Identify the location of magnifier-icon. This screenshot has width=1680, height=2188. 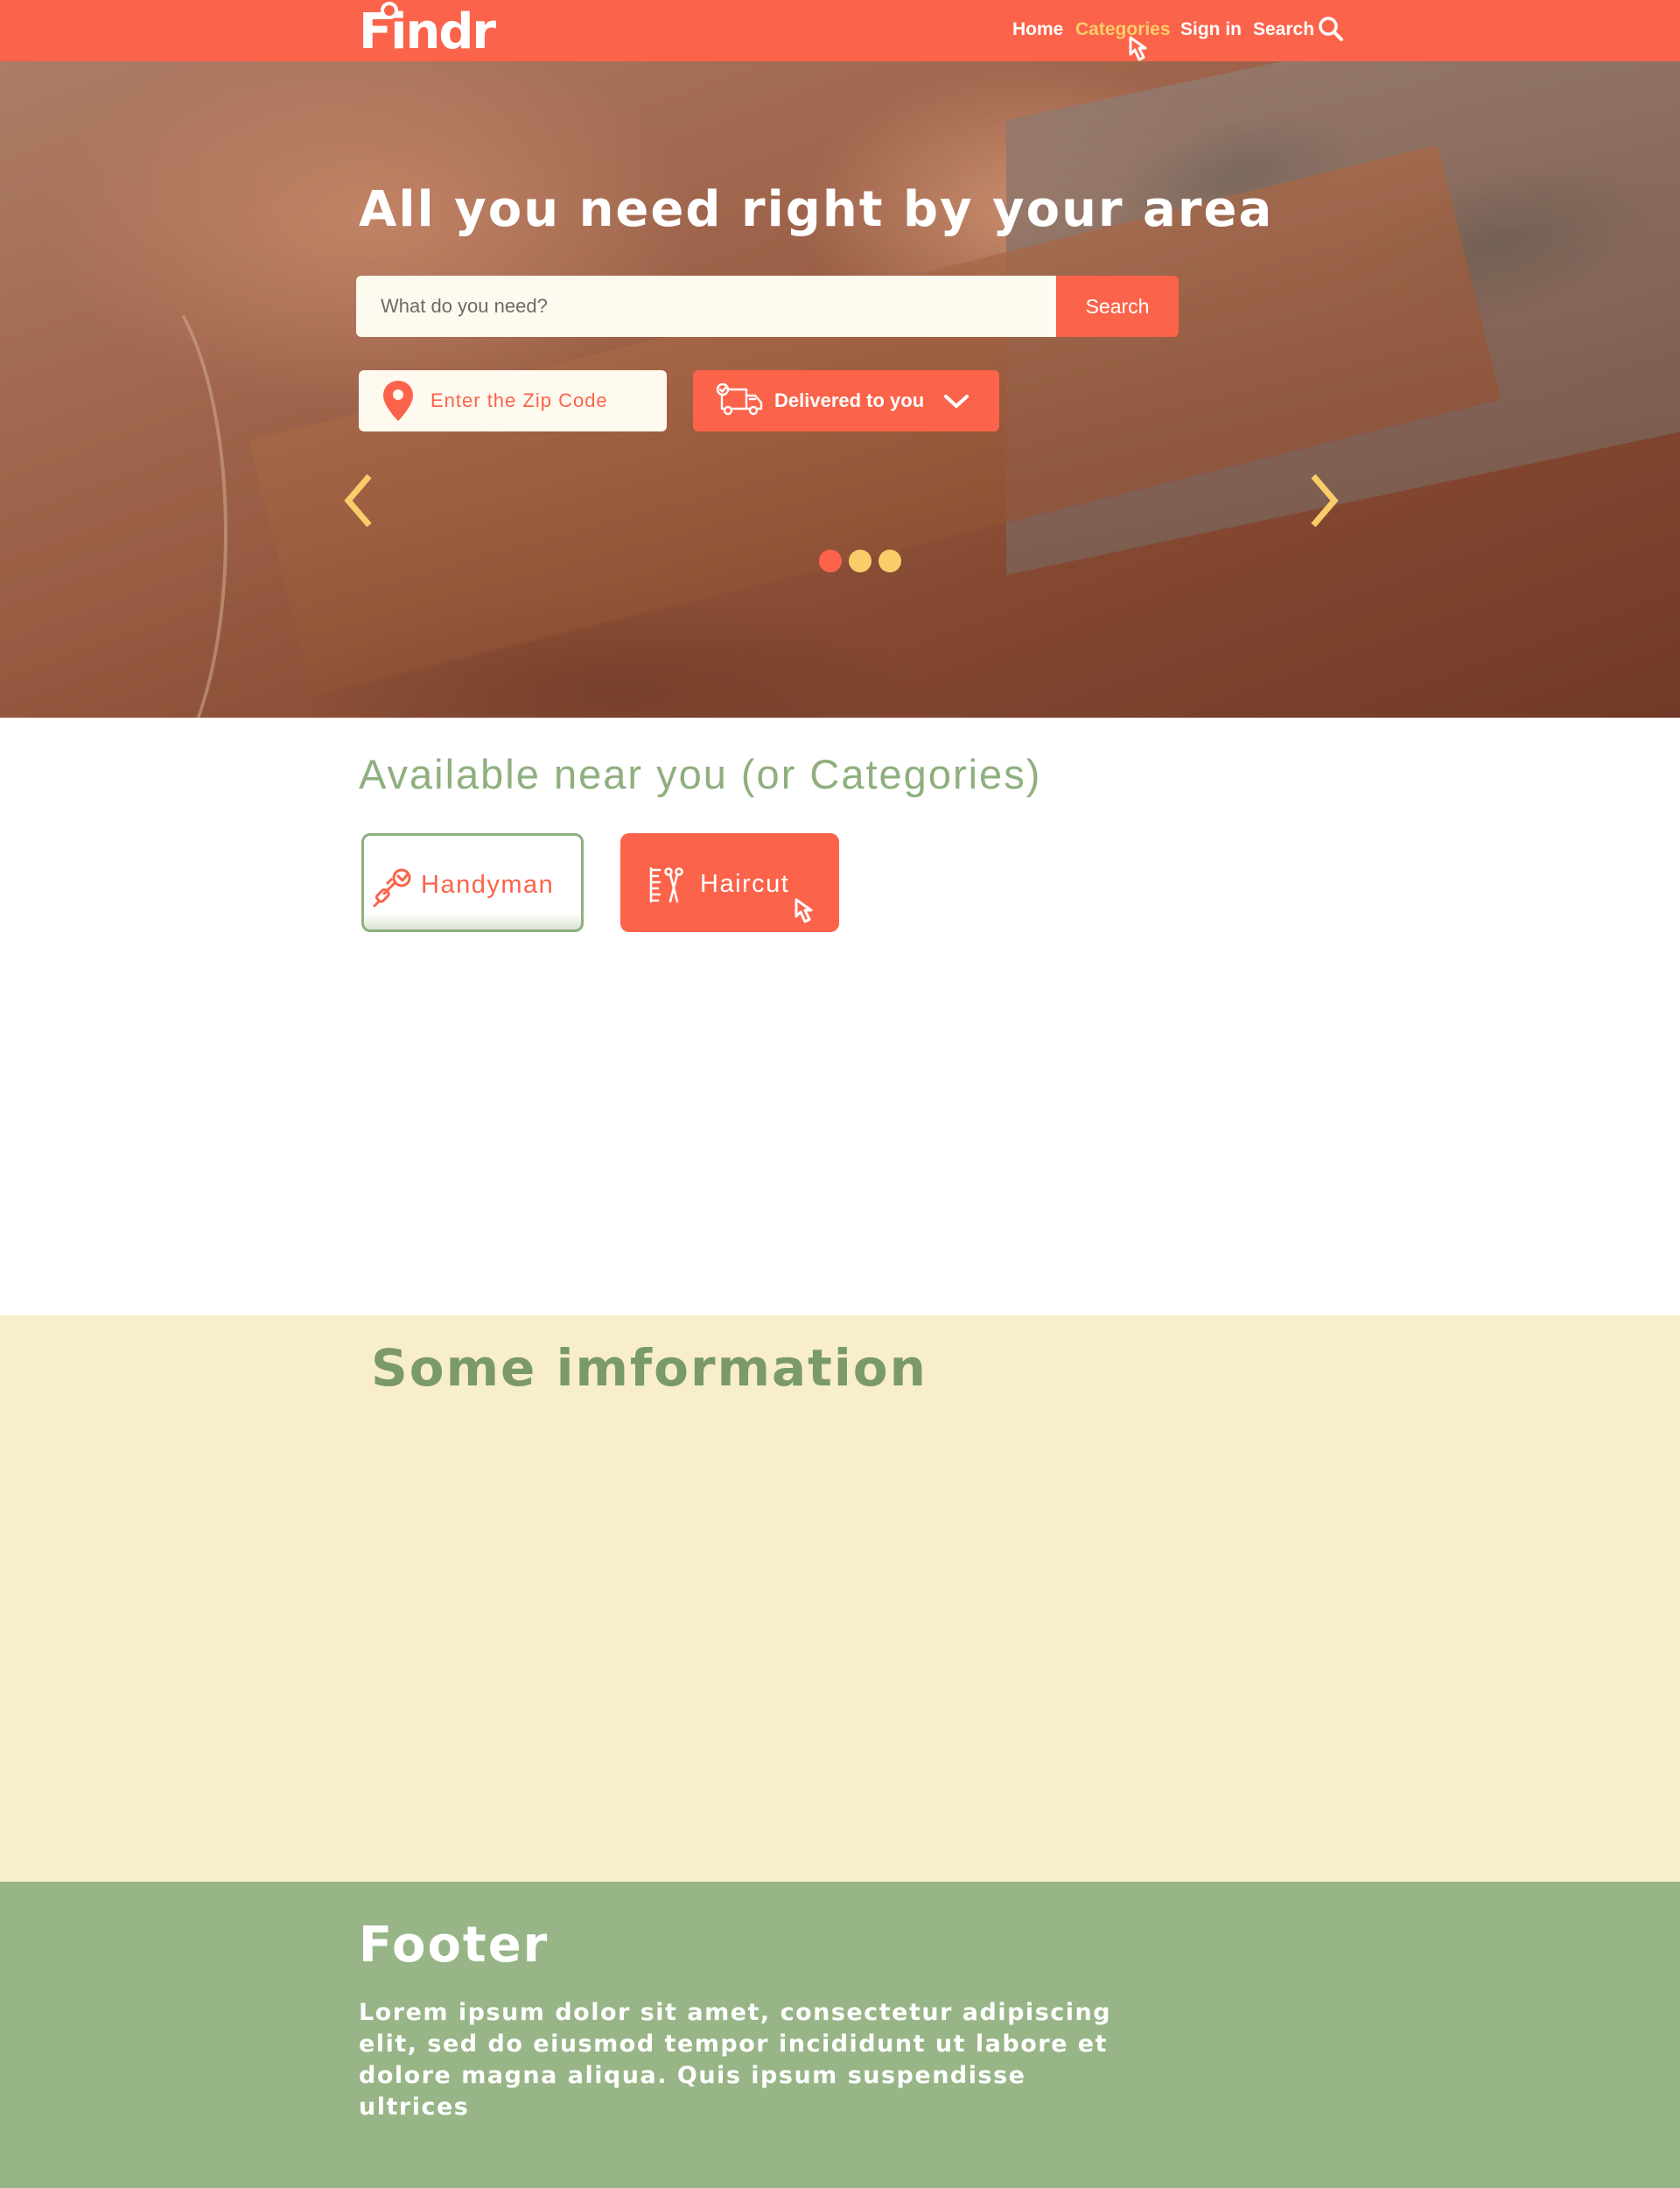
(1331, 29).